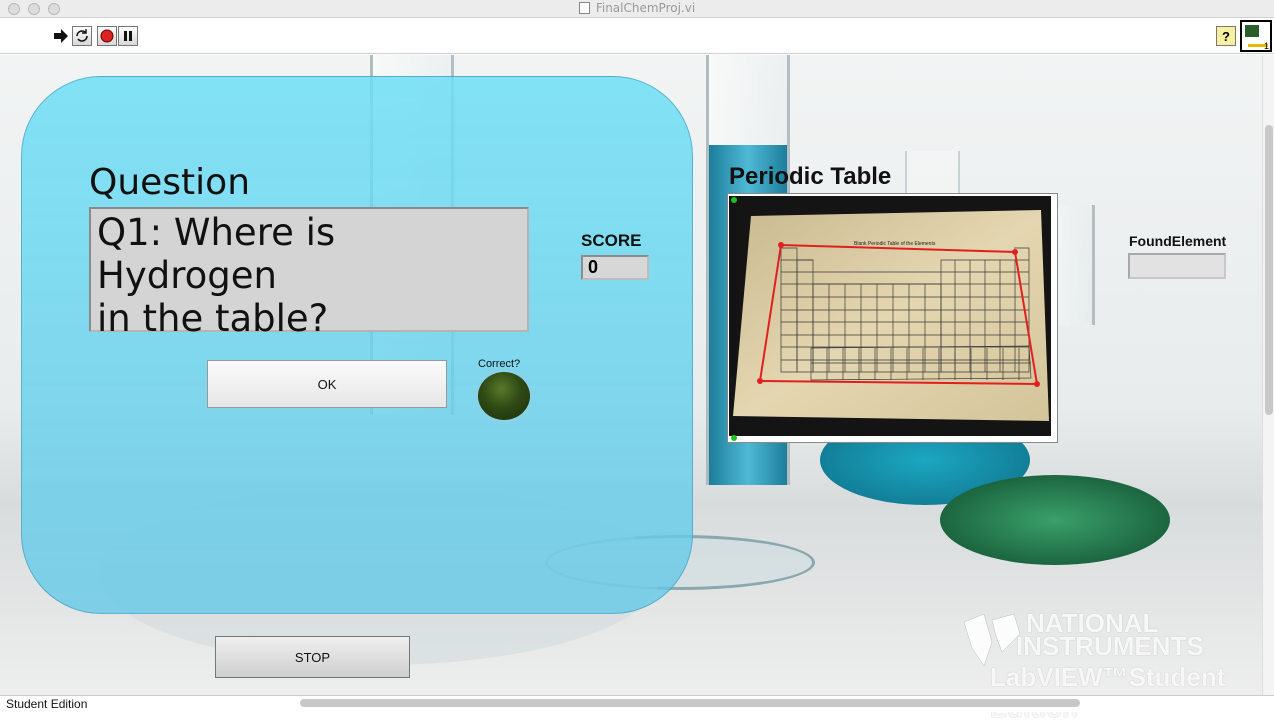 Image resolution: width=1274 pixels, height=724 pixels. What do you see at coordinates (213, 318) in the screenshot?
I see `question-text-line2: in the table?` at bounding box center [213, 318].